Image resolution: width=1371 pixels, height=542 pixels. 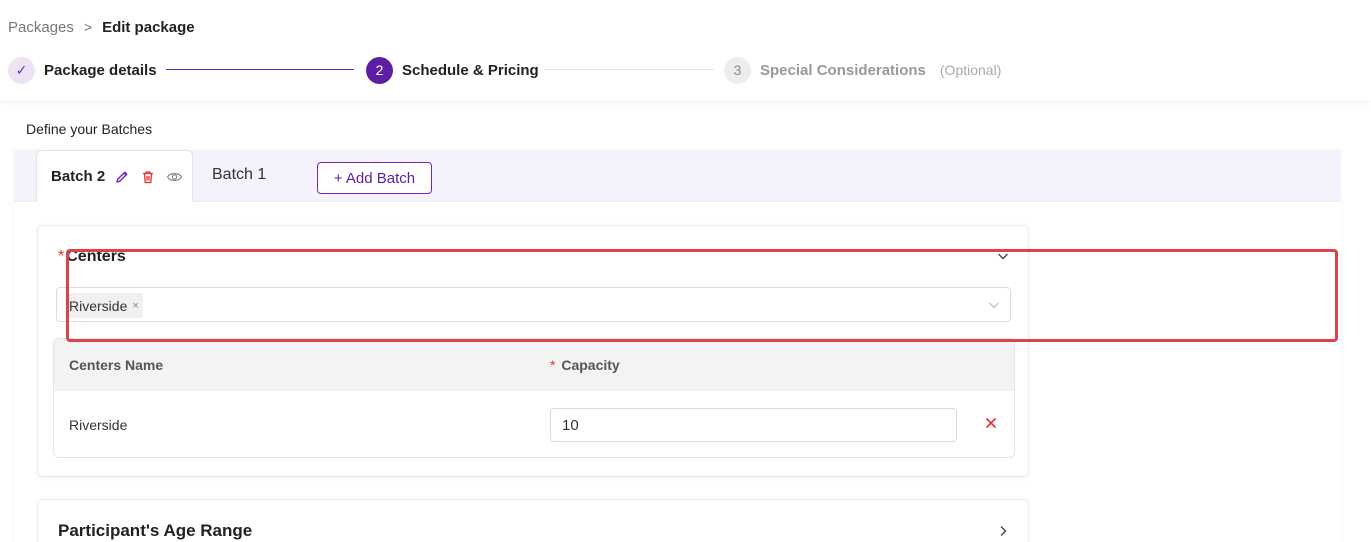 I want to click on centers-title: * Centers, so click(x=92, y=257).